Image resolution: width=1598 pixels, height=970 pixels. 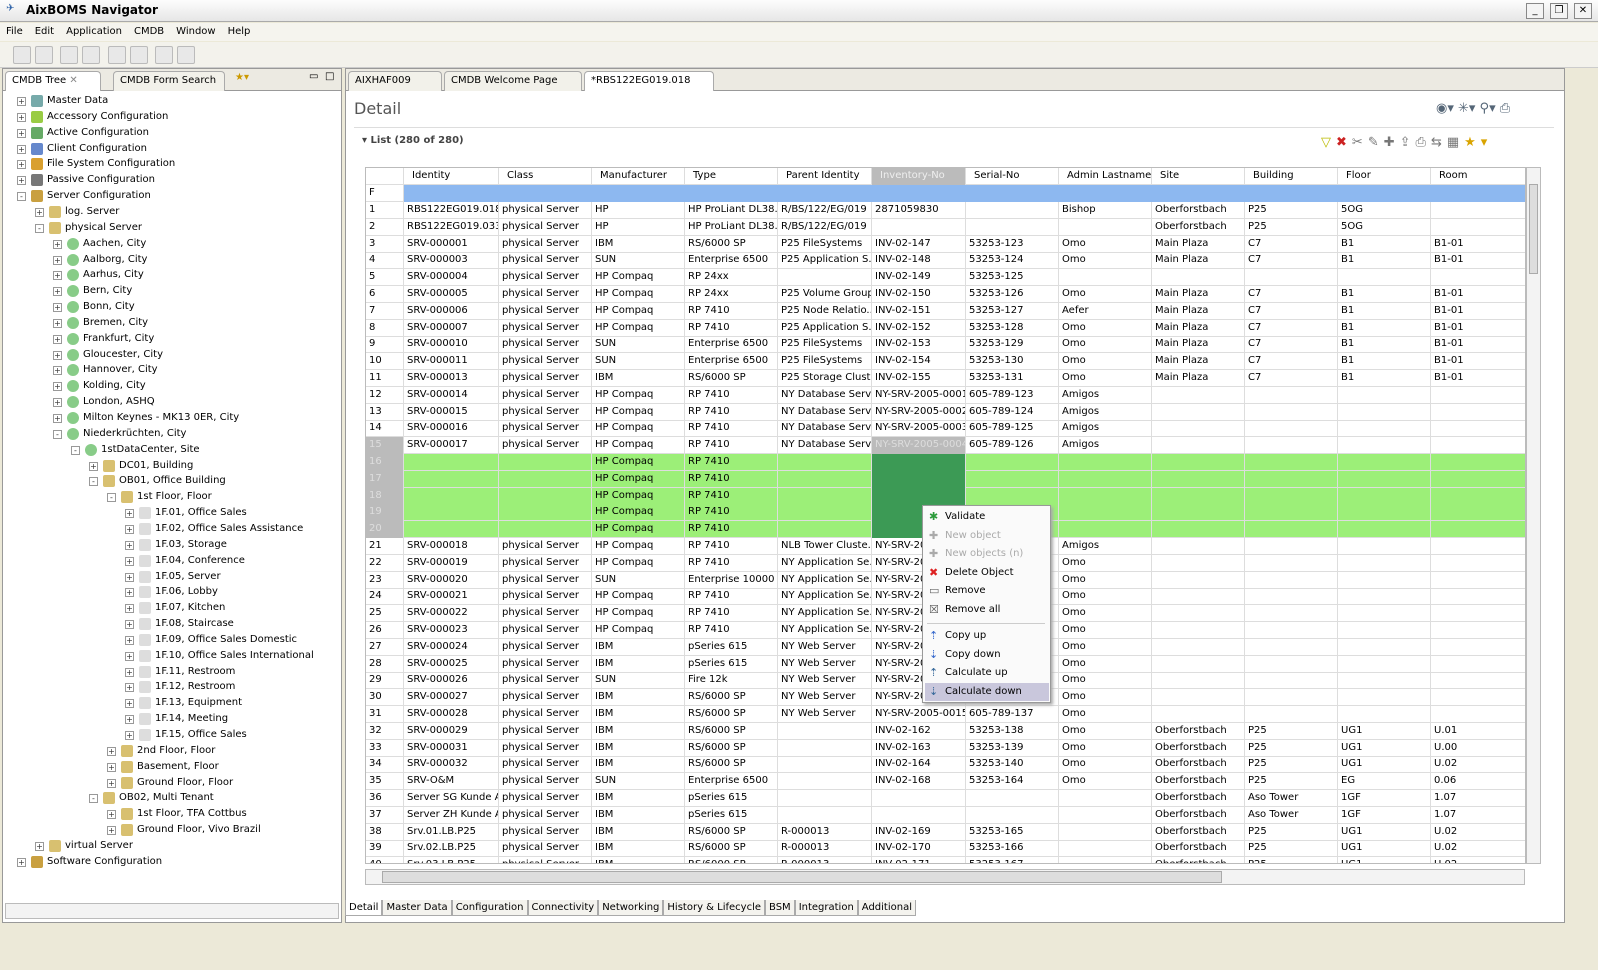 I want to click on menu-item-remove: ▭ Remove, so click(x=987, y=591).